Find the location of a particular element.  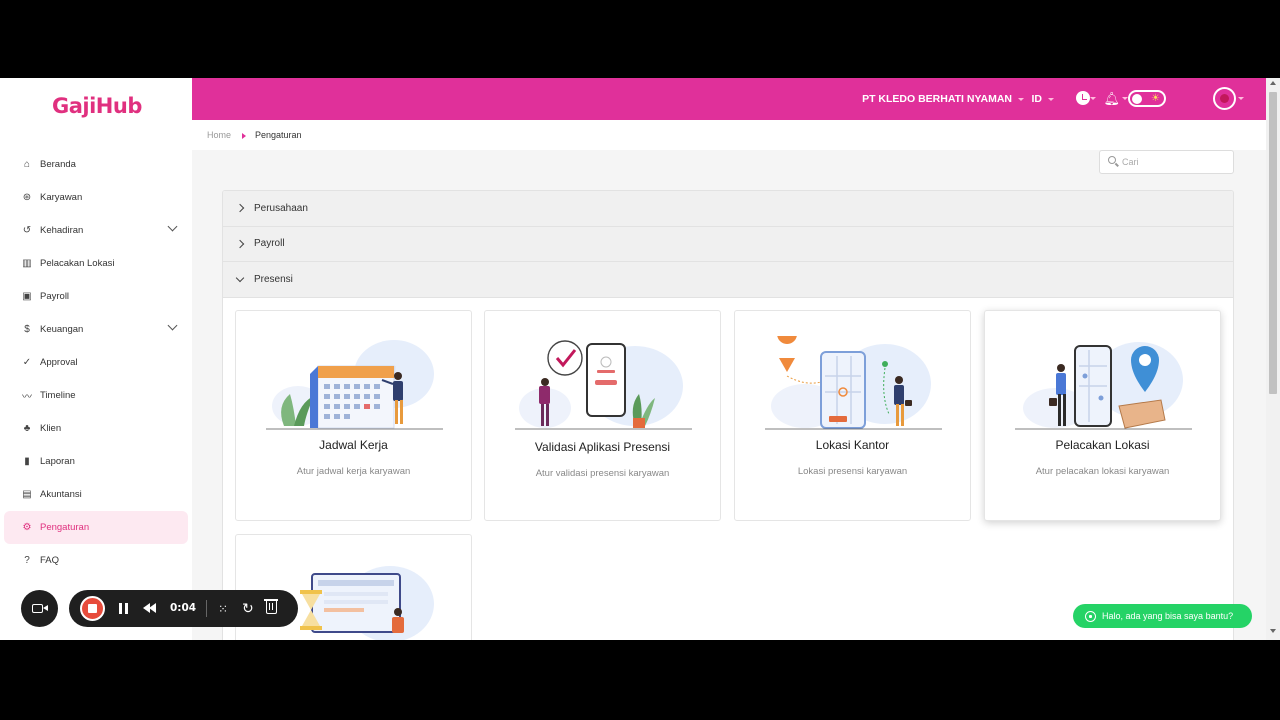

company-switcher: PT KLEDO BERHATI NYAMAN is located at coordinates (943, 99).